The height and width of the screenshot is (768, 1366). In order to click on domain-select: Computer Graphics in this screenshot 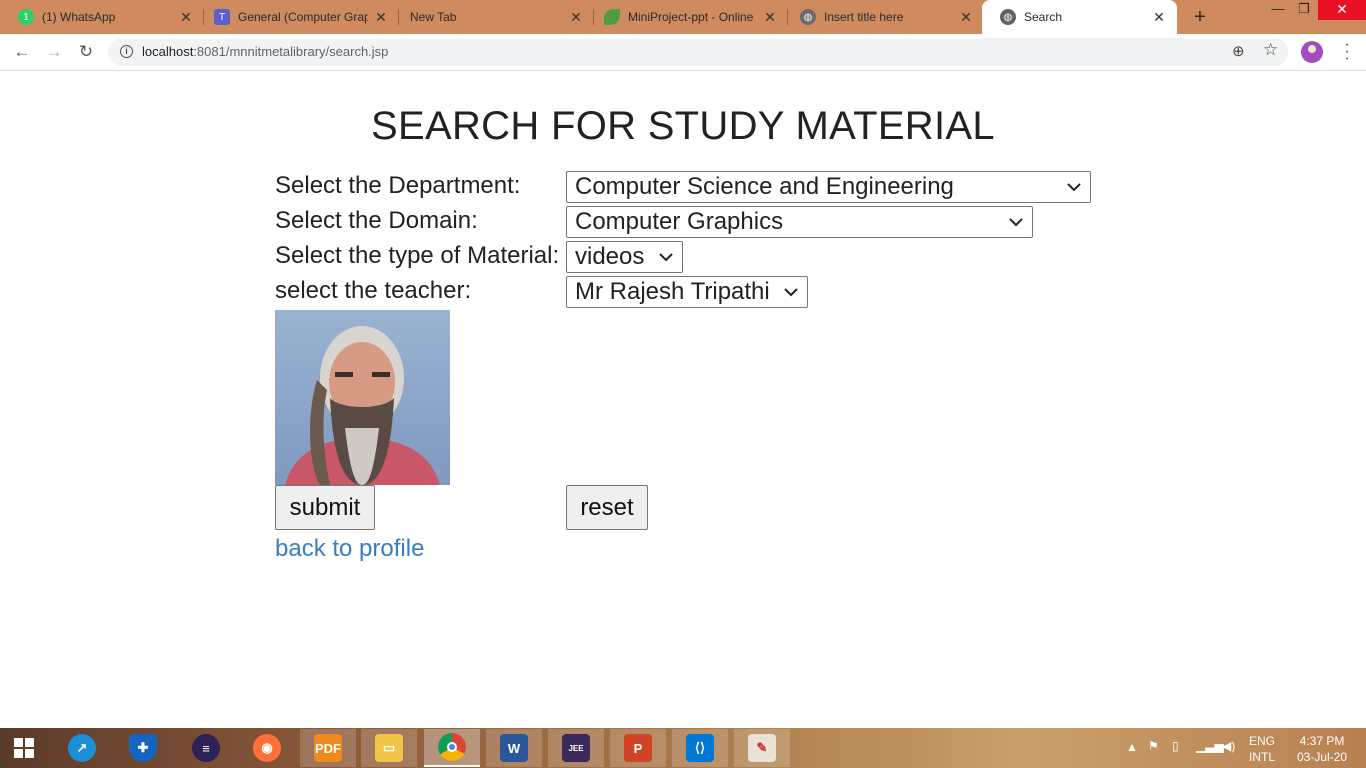, I will do `click(799, 222)`.